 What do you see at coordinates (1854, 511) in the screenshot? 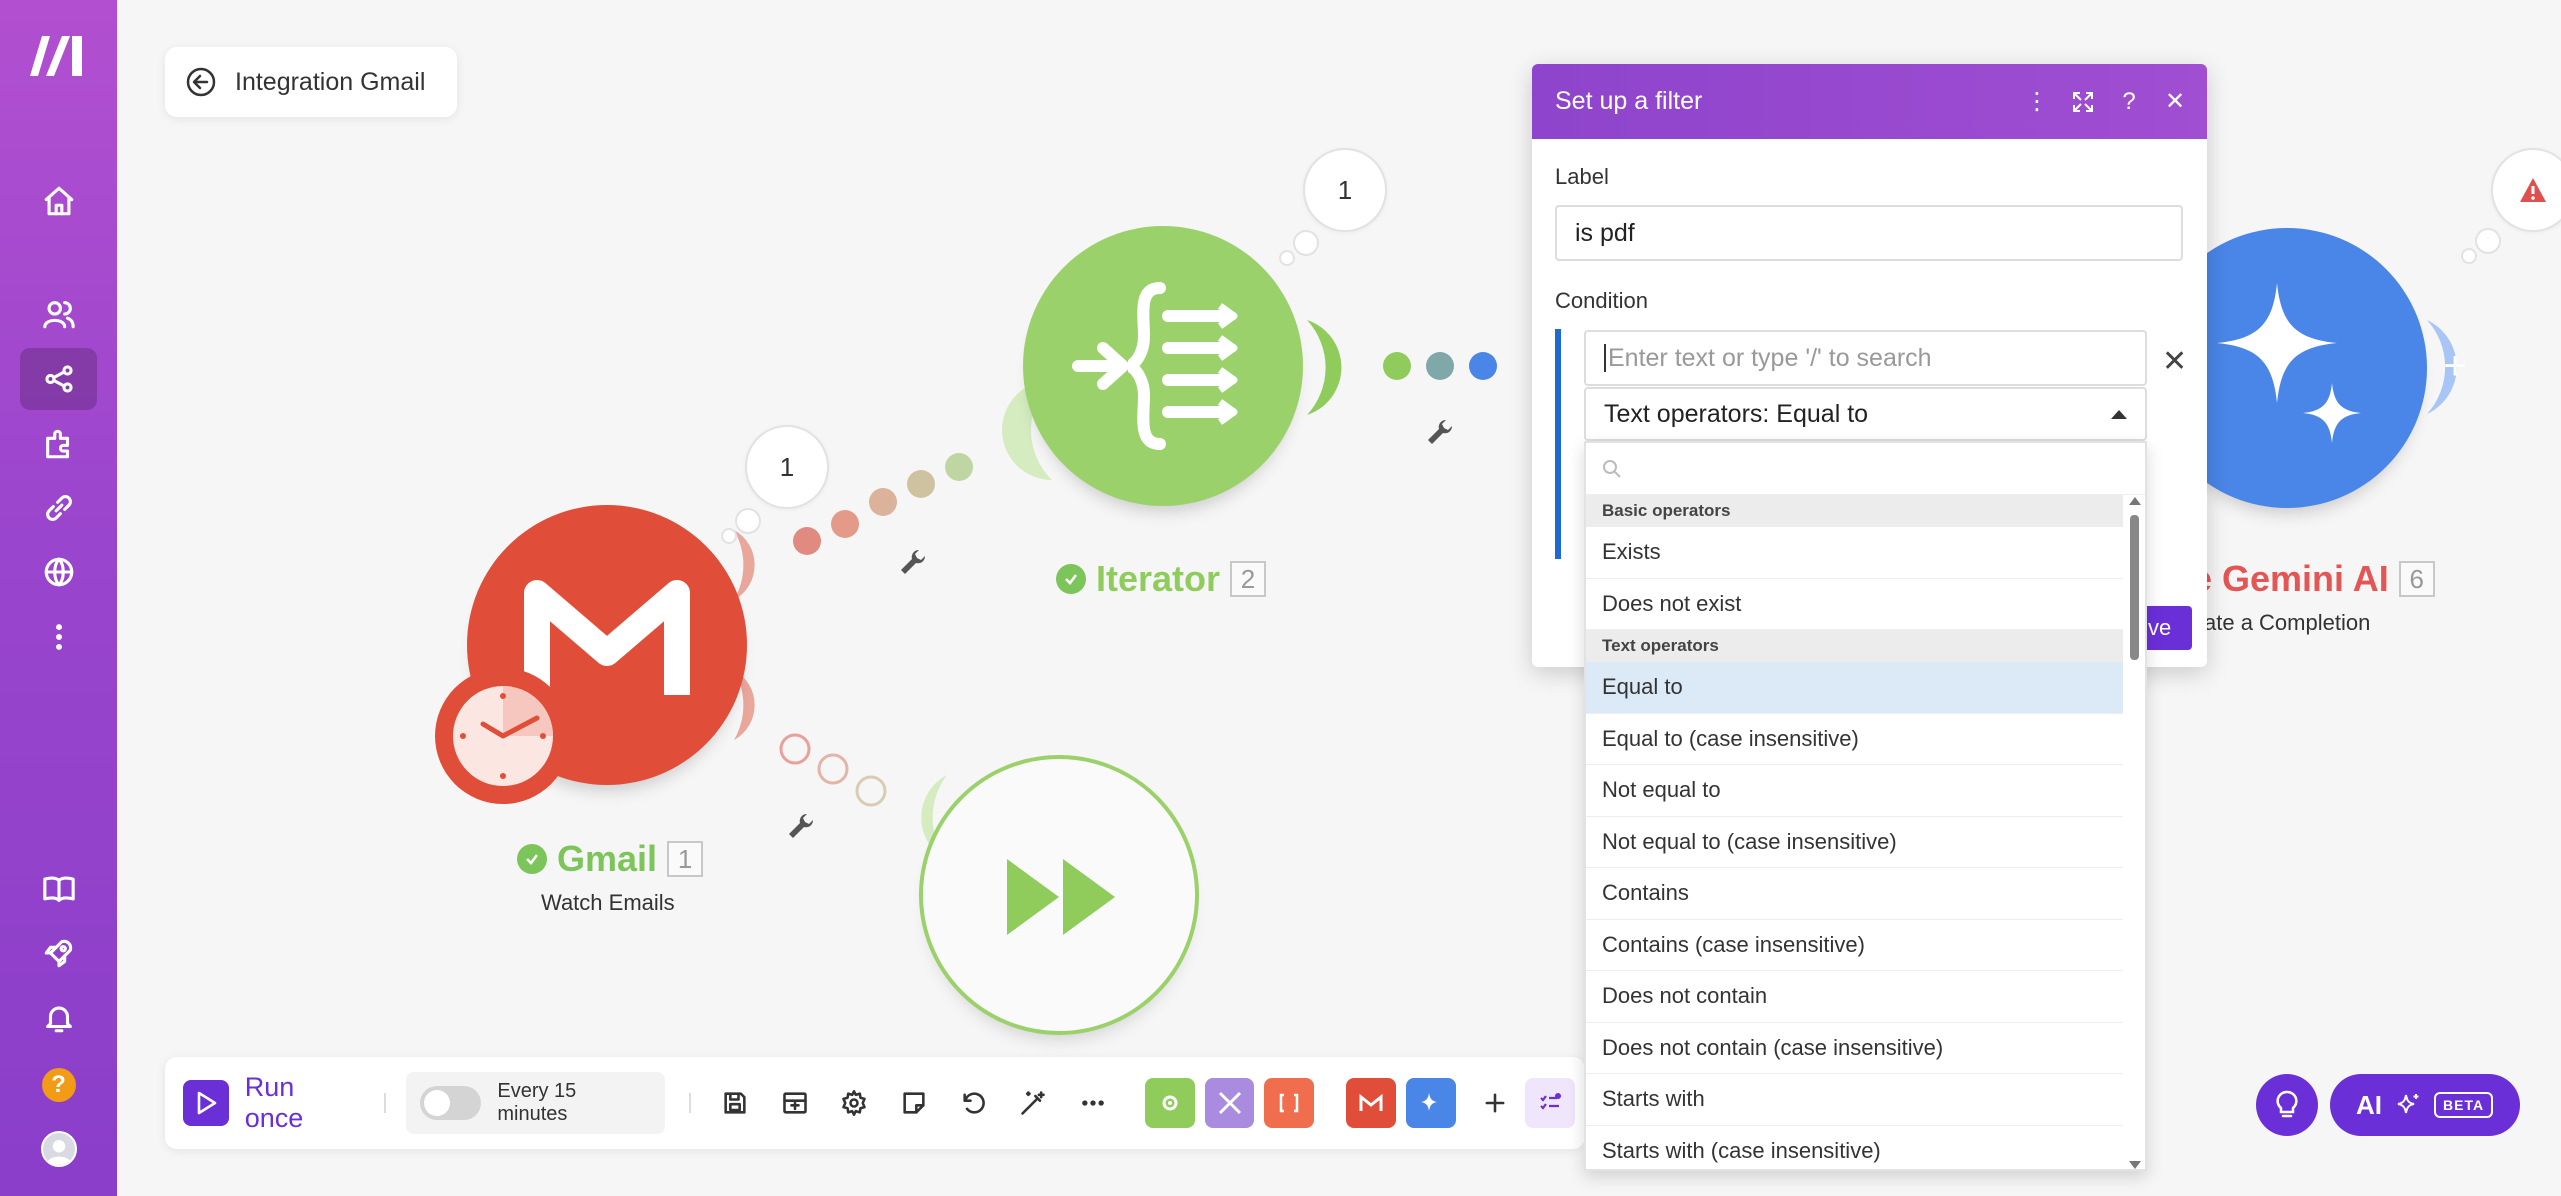
I see `operator-group-header: Basic operators` at bounding box center [1854, 511].